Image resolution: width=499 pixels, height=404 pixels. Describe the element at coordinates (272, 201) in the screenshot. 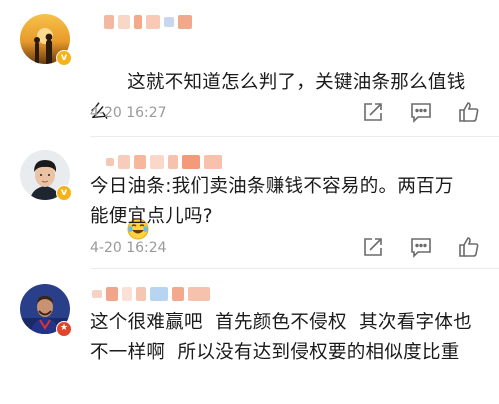

I see `comment-text: 今日油条:我们卖油条赚钱不容易的。两百万能便宜点儿吗?` at that location.